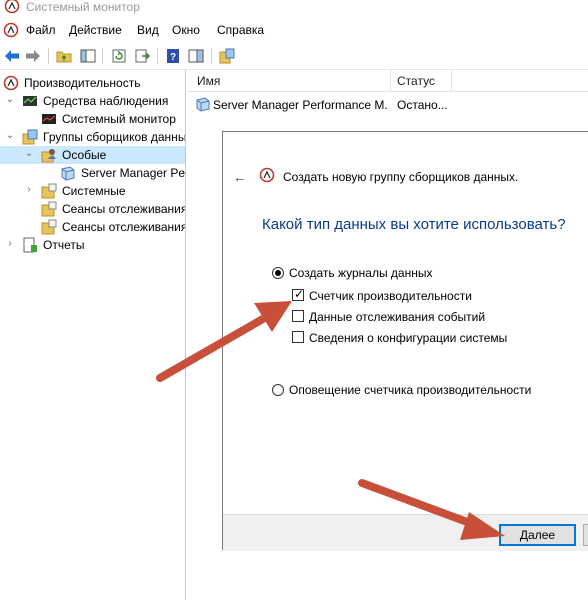 The image size is (588, 600). What do you see at coordinates (124, 227) in the screenshot?
I see `tree-label: Сеансы отслеживания событий запуска` at bounding box center [124, 227].